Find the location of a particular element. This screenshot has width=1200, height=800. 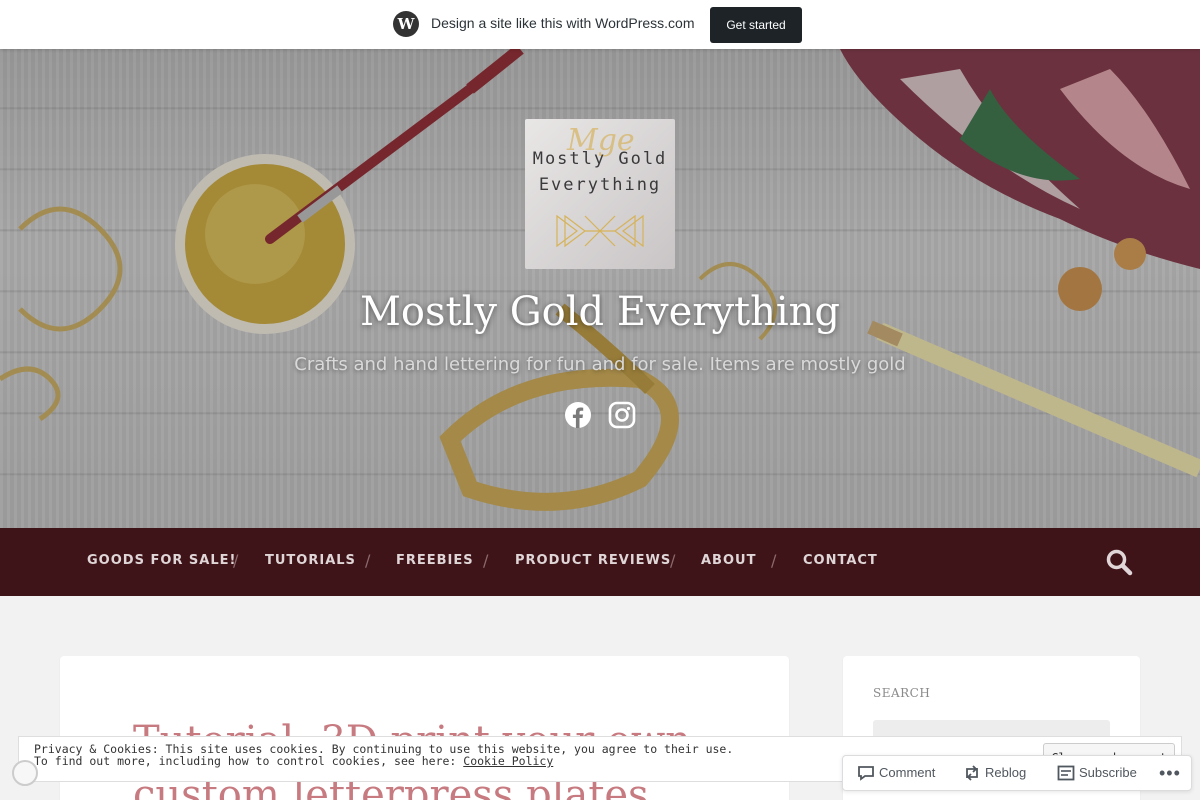

logo-geometric-icon is located at coordinates (600, 231).